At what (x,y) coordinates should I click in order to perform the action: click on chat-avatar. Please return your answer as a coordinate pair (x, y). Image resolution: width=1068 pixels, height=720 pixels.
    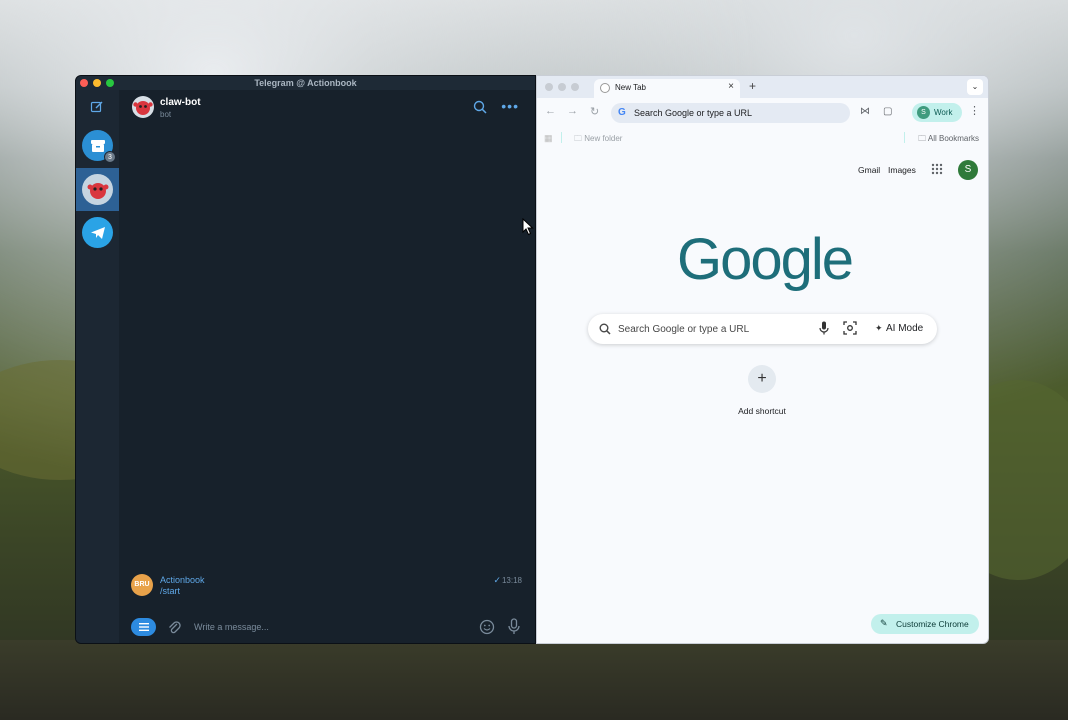
    Looking at the image, I should click on (143, 107).